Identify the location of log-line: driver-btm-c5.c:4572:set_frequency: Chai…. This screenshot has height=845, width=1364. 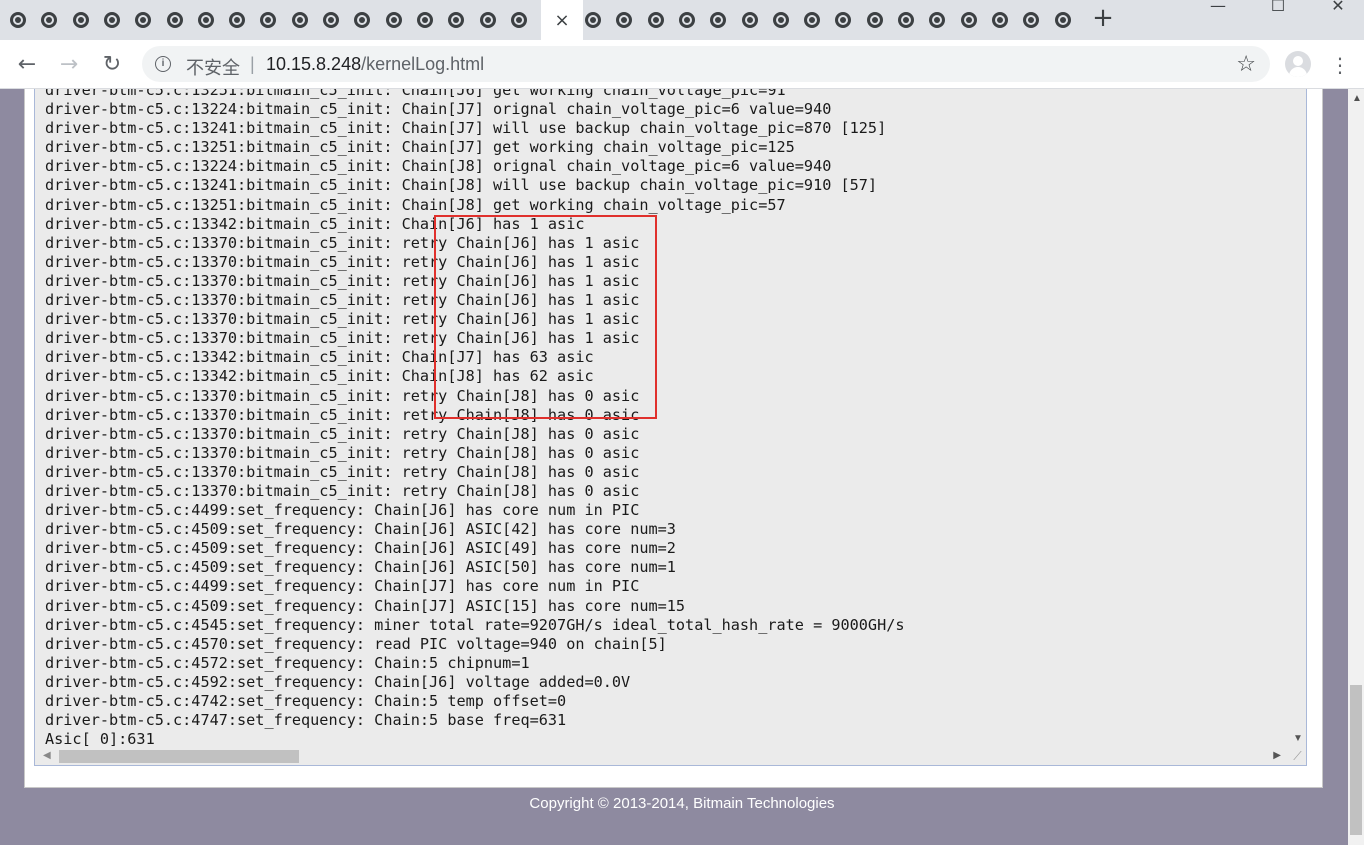
(287, 662).